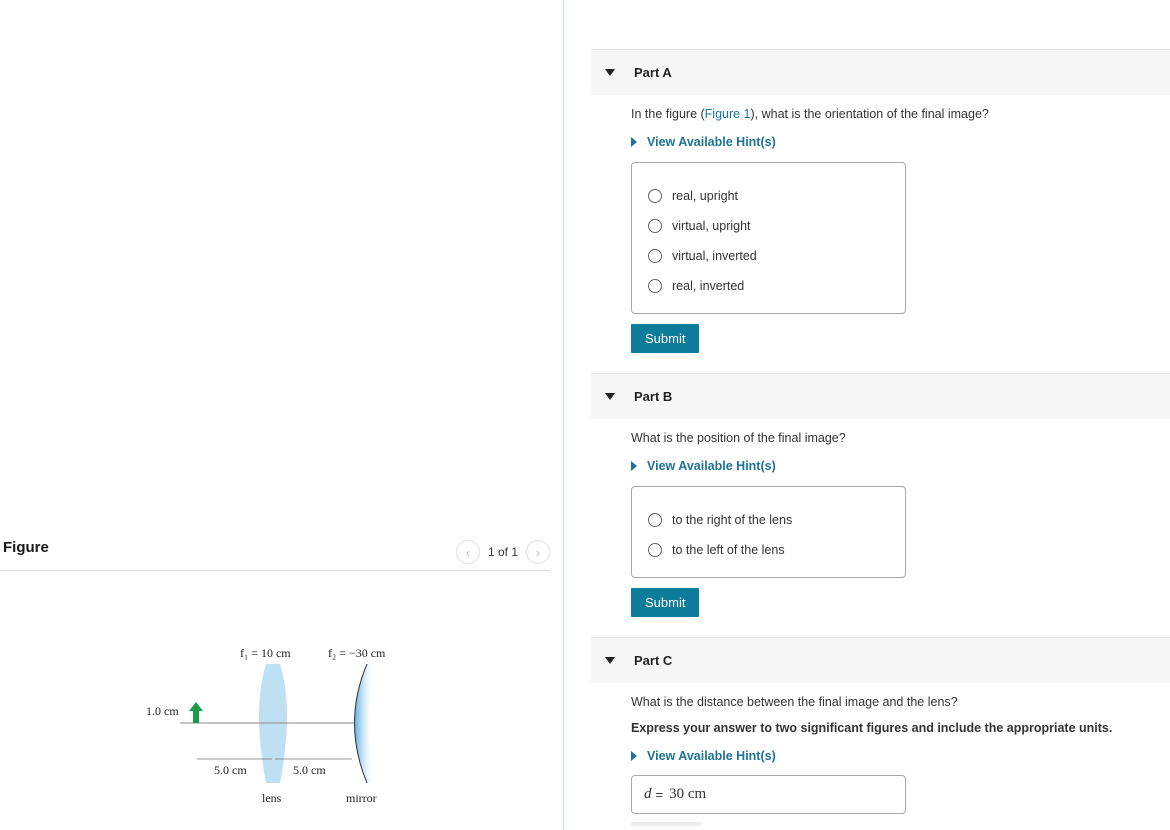 The width and height of the screenshot is (1170, 830). What do you see at coordinates (687, 794) in the screenshot?
I see `answer-value: 30 cm` at bounding box center [687, 794].